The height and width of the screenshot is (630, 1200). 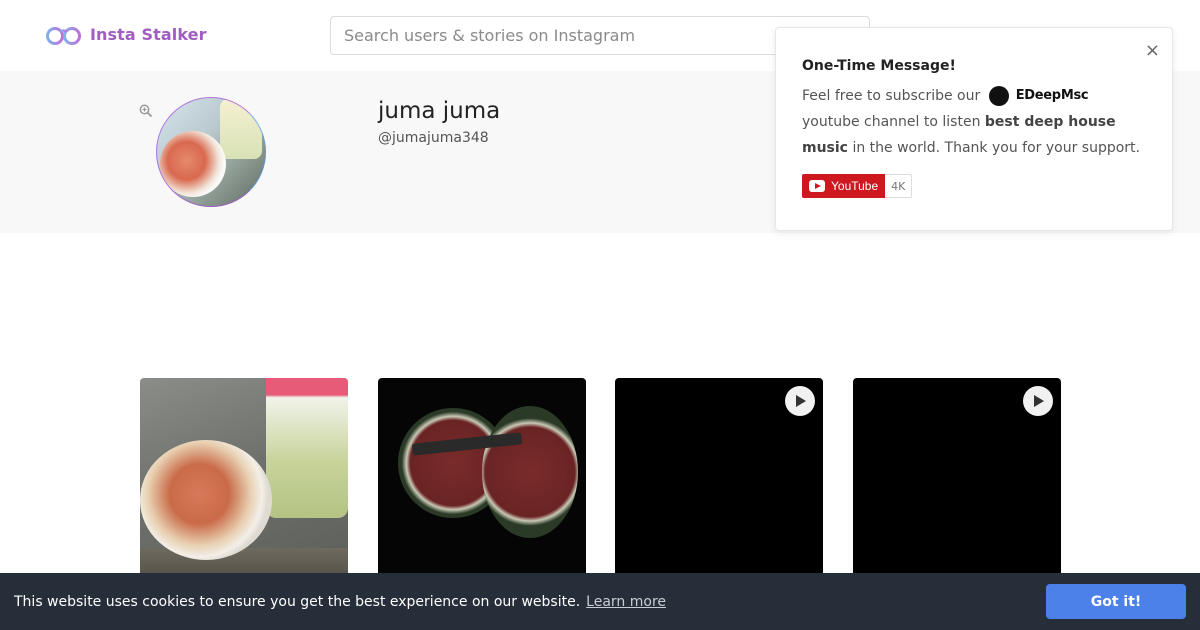 I want to click on post-image-glass, so click(x=307, y=448).